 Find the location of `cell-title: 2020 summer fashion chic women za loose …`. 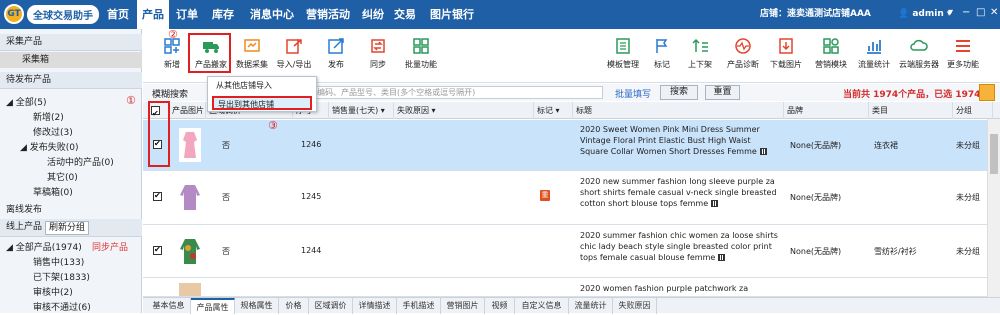

cell-title: 2020 summer fashion chic women za loose … is located at coordinates (680, 246).